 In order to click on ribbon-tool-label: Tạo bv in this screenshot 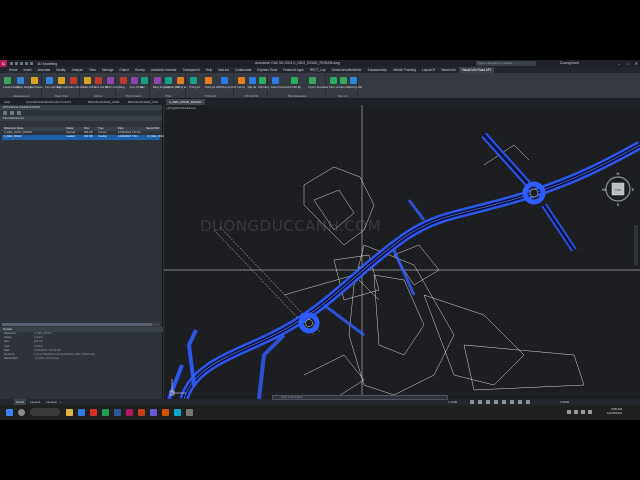, I will do `click(241, 87)`.